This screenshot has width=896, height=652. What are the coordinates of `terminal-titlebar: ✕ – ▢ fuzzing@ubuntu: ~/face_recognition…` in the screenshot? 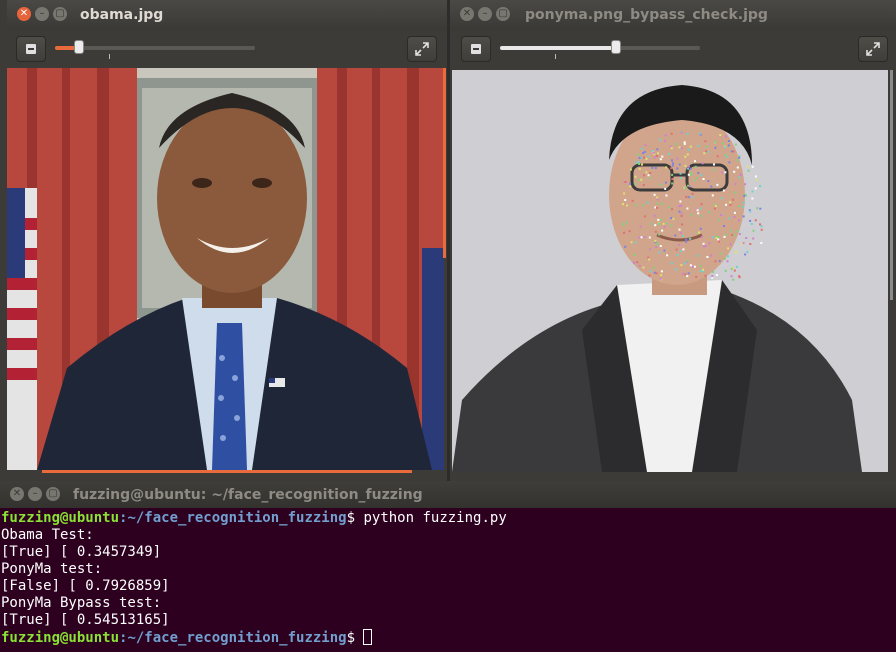 It's located at (448, 494).